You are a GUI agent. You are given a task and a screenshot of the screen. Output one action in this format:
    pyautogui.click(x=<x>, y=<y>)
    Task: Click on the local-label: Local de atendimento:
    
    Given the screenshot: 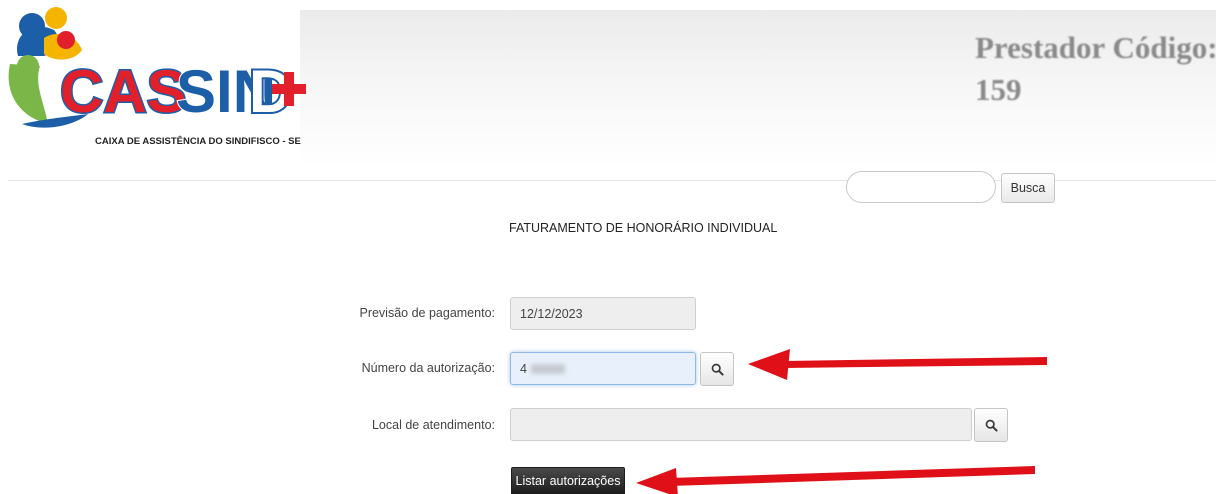 What is the action you would take?
    pyautogui.click(x=433, y=425)
    